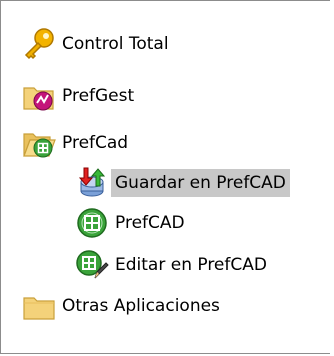 The height and width of the screenshot is (356, 334). I want to click on tree-item-prefcad-folder: PrefCad, so click(76, 143).